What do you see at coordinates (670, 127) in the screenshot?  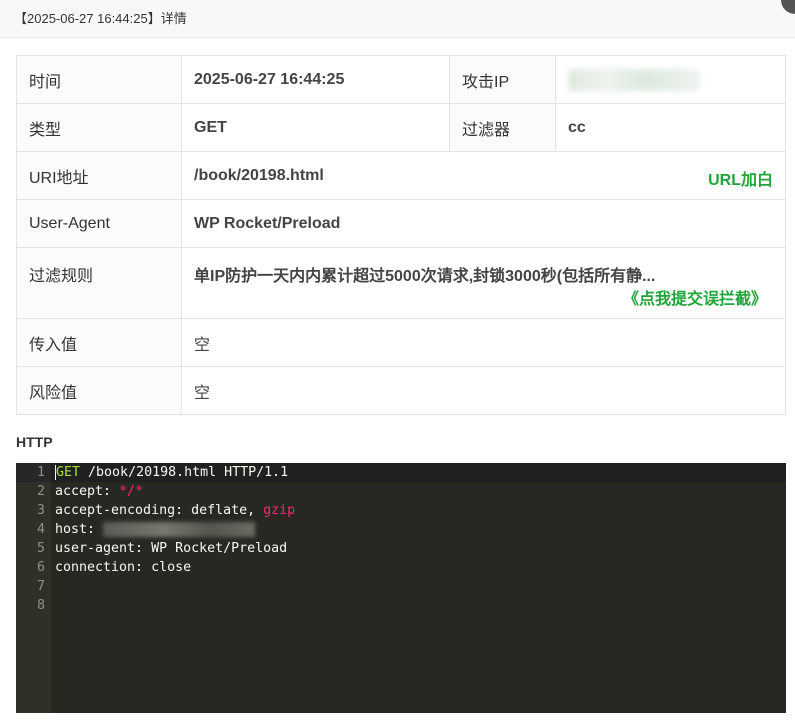 I see `filter-value: cc` at bounding box center [670, 127].